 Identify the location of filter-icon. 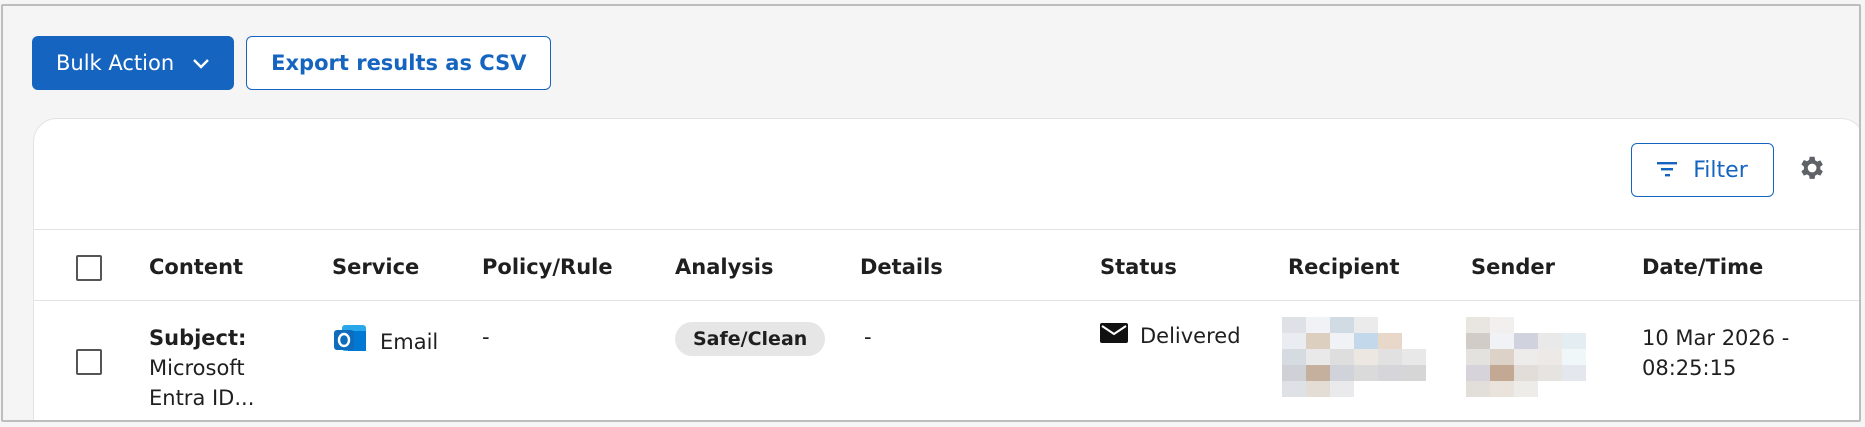
(1667, 170).